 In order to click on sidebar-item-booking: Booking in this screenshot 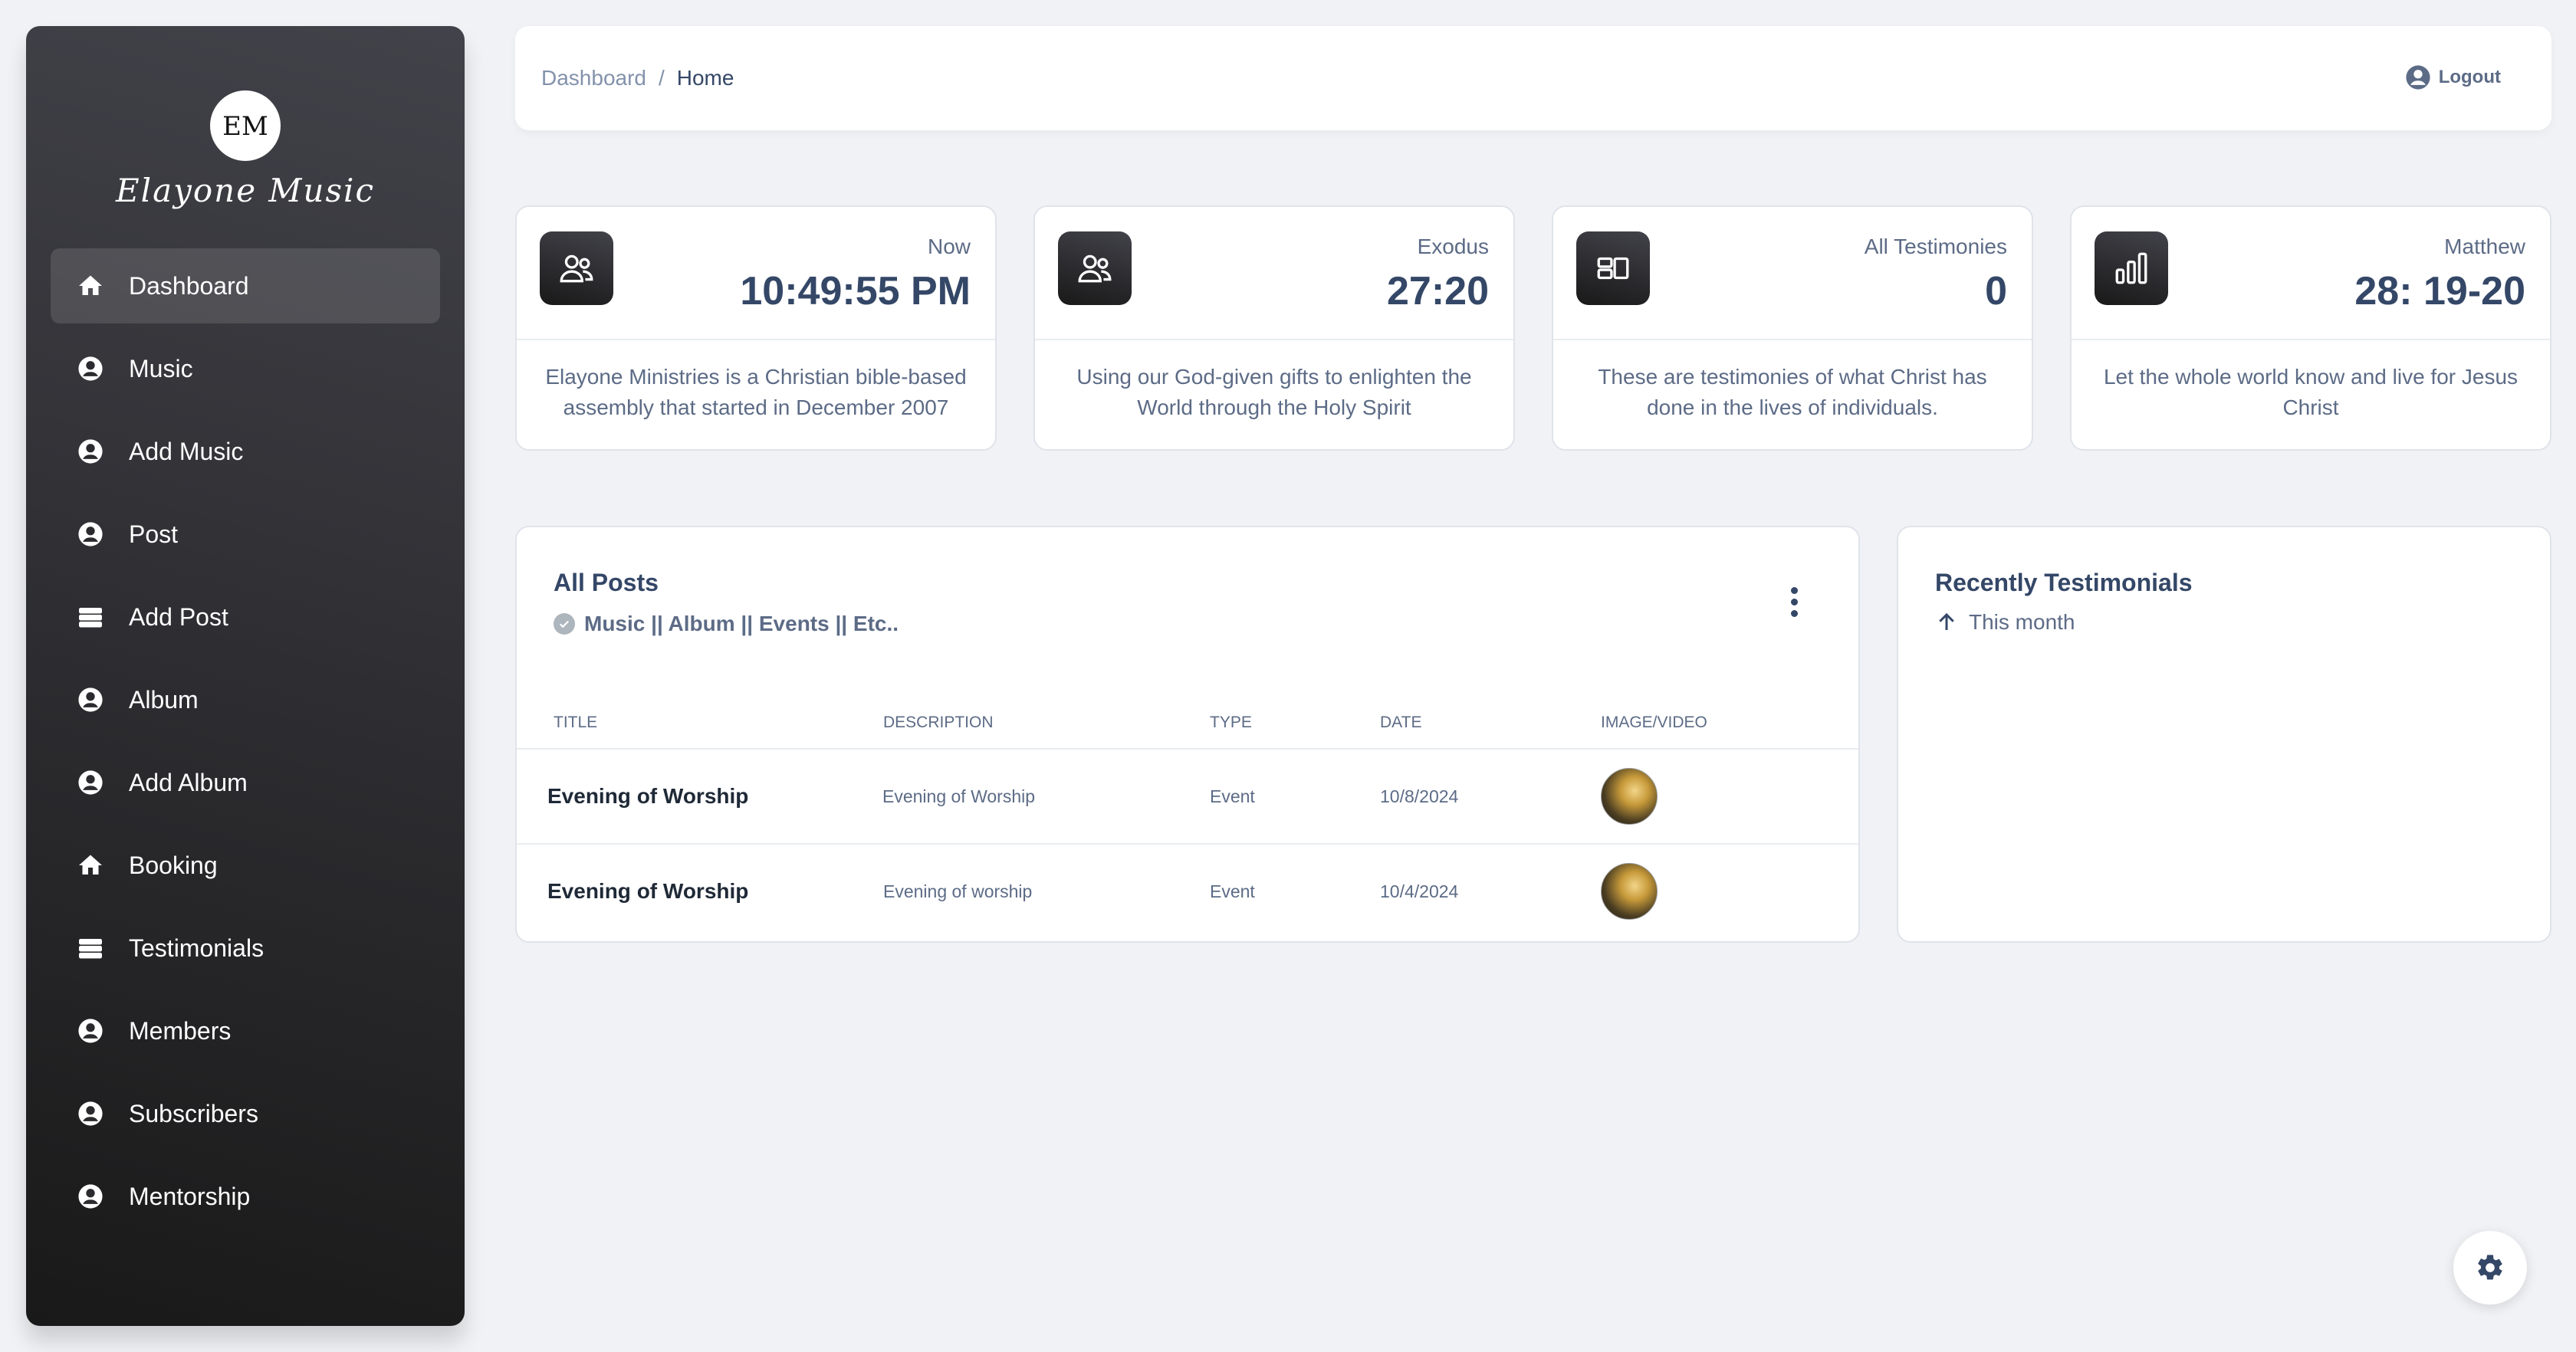, I will do `click(245, 865)`.